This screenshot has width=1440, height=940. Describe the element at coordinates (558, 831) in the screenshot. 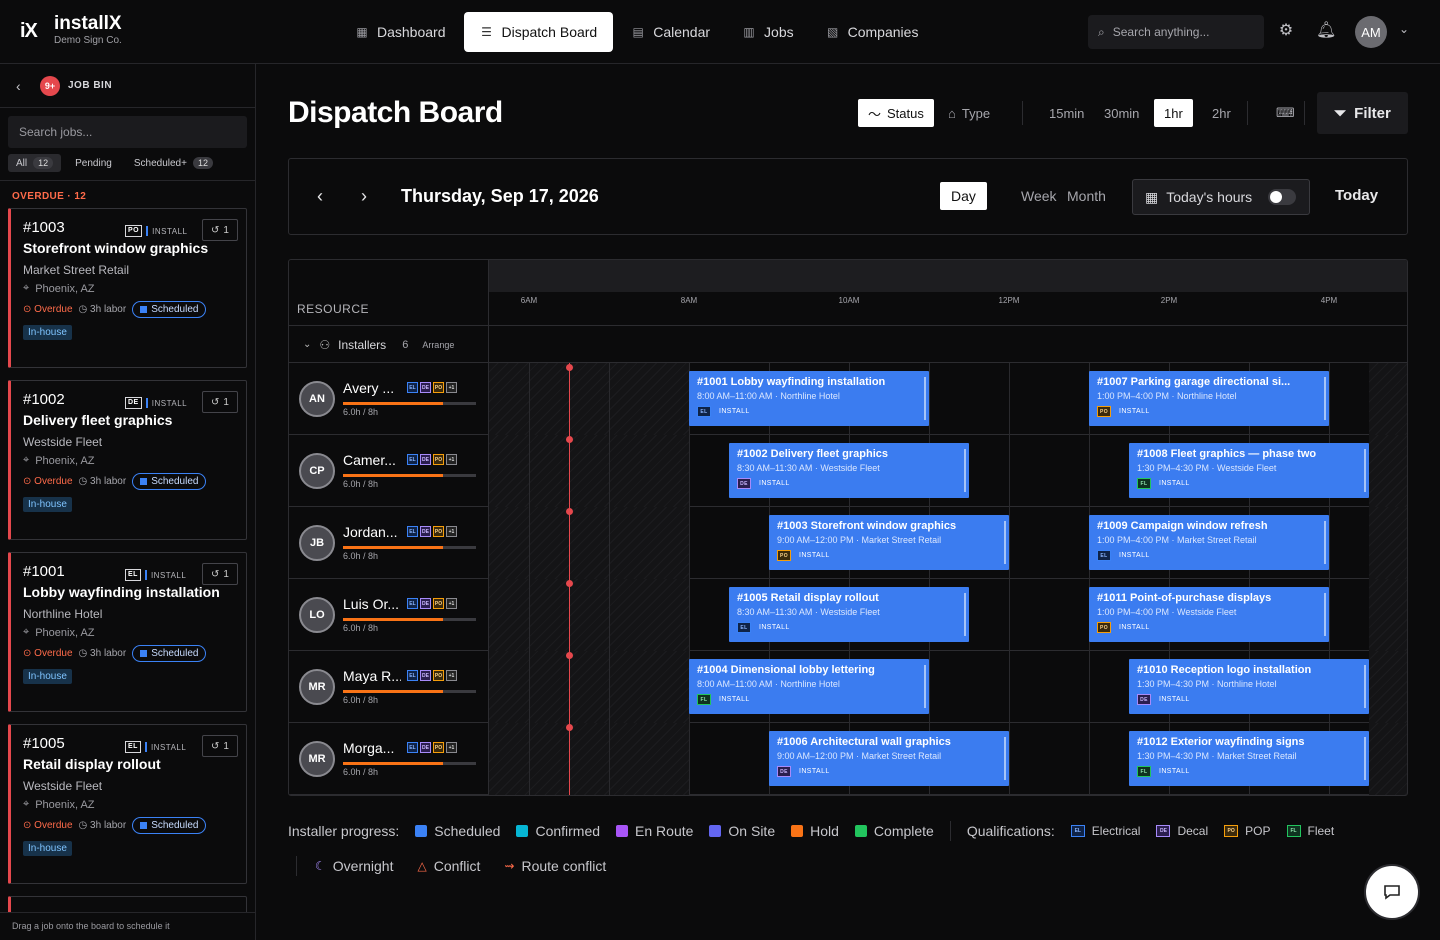

I see `legend-status-confirmed: Confirmed` at that location.